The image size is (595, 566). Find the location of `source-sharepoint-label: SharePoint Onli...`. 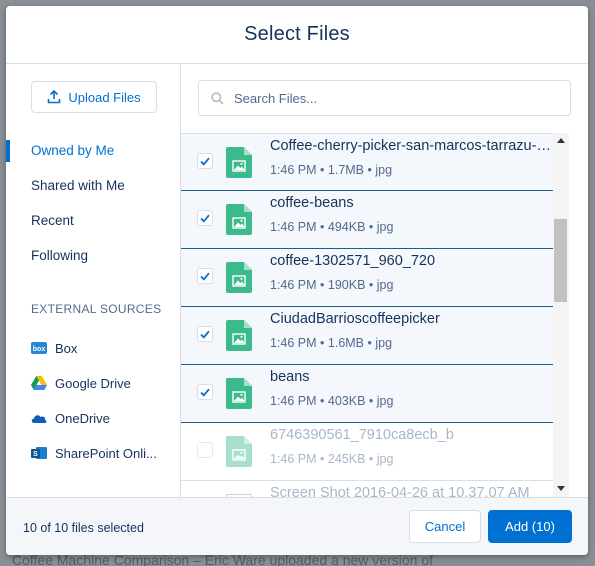

source-sharepoint-label: SharePoint Onli... is located at coordinates (106, 453).